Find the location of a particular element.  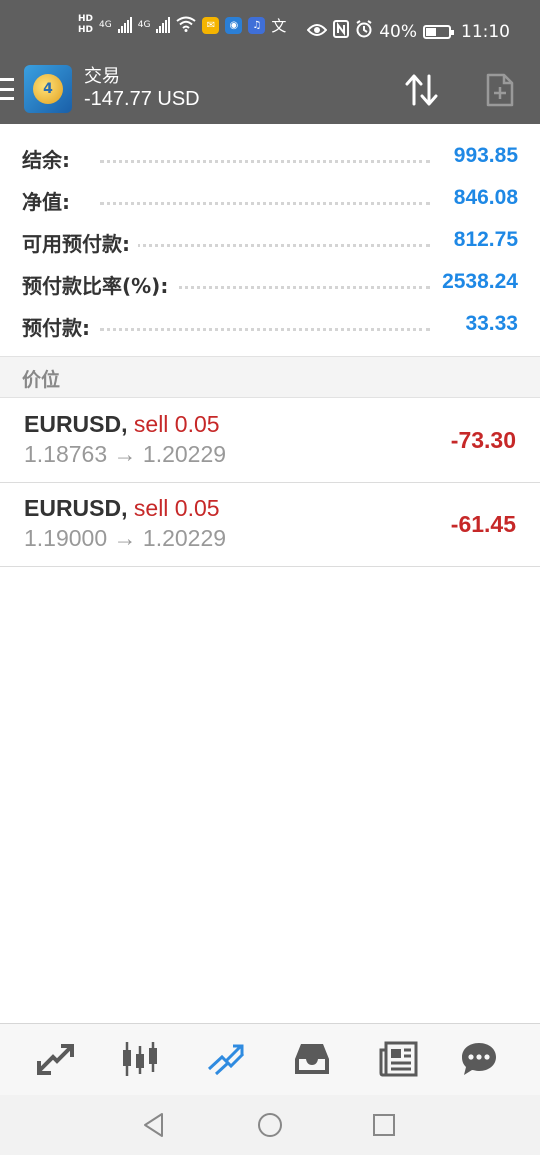

nav-trade is located at coordinates (226, 1059).